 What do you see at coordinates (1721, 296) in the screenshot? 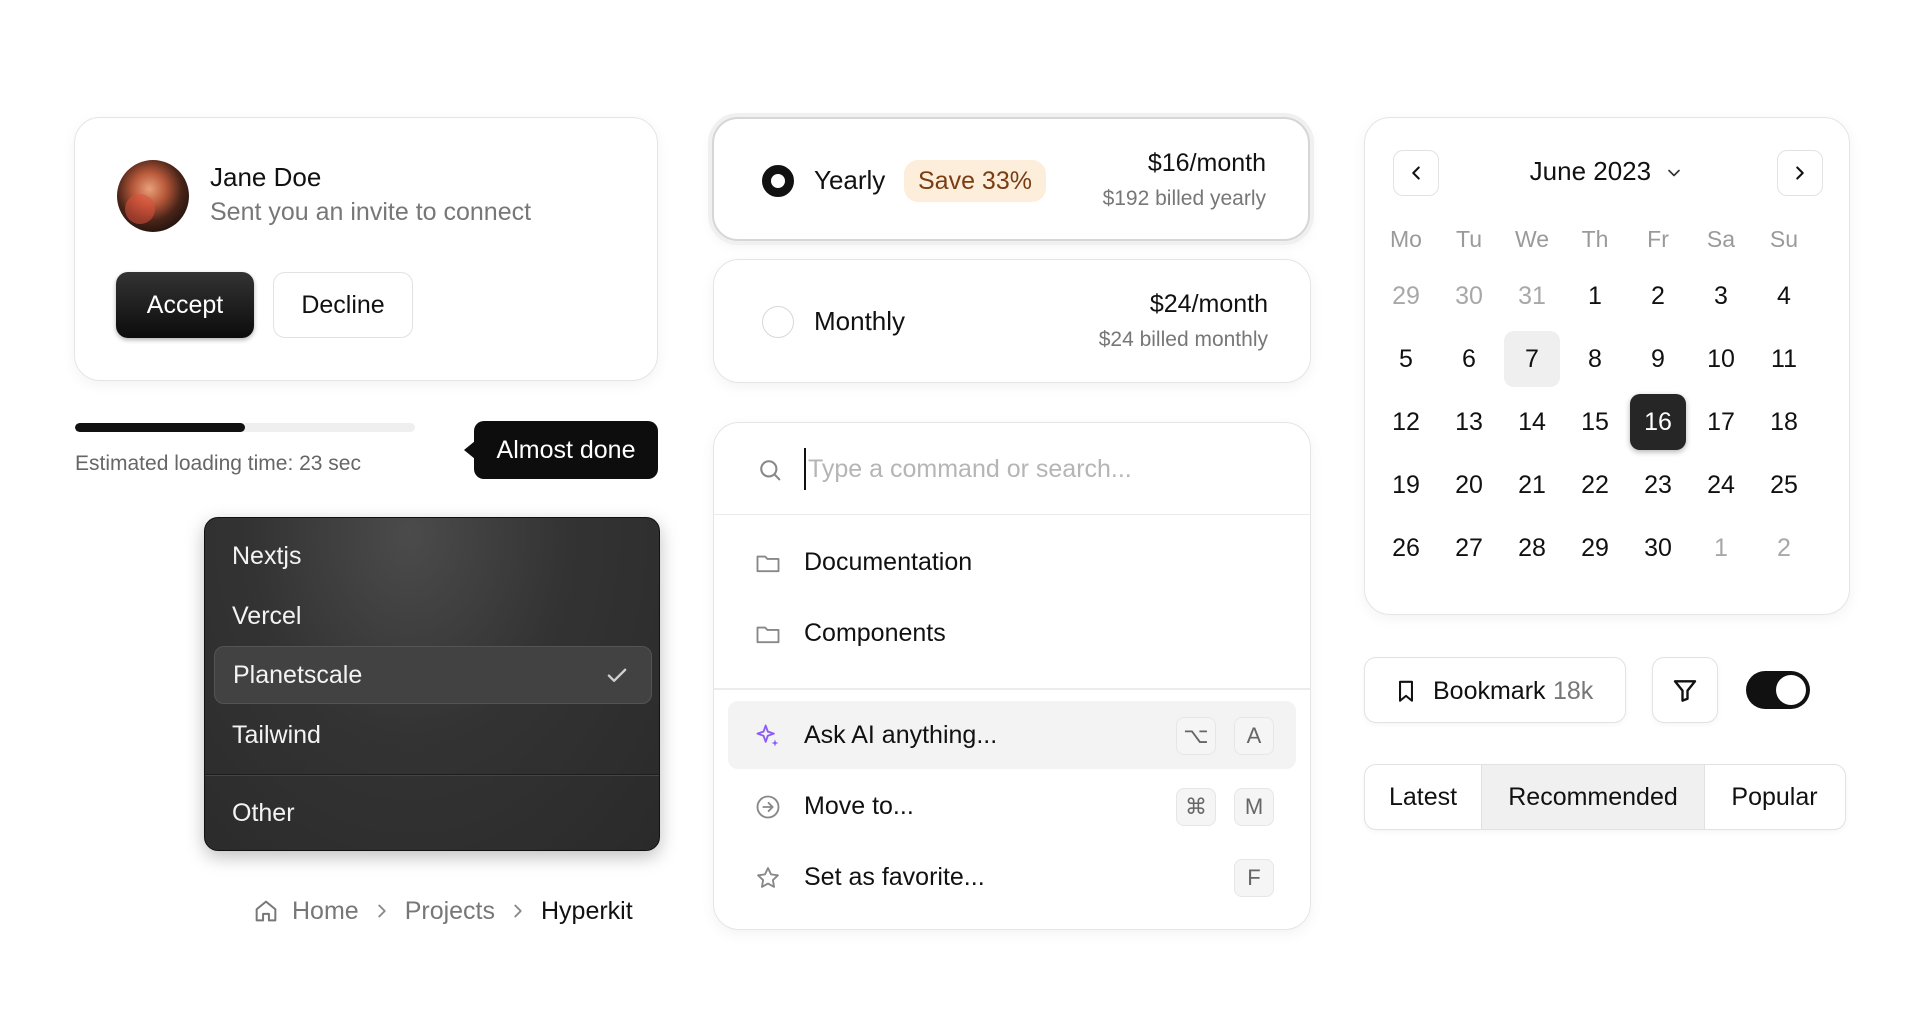
I see `calendar-day: 3` at bounding box center [1721, 296].